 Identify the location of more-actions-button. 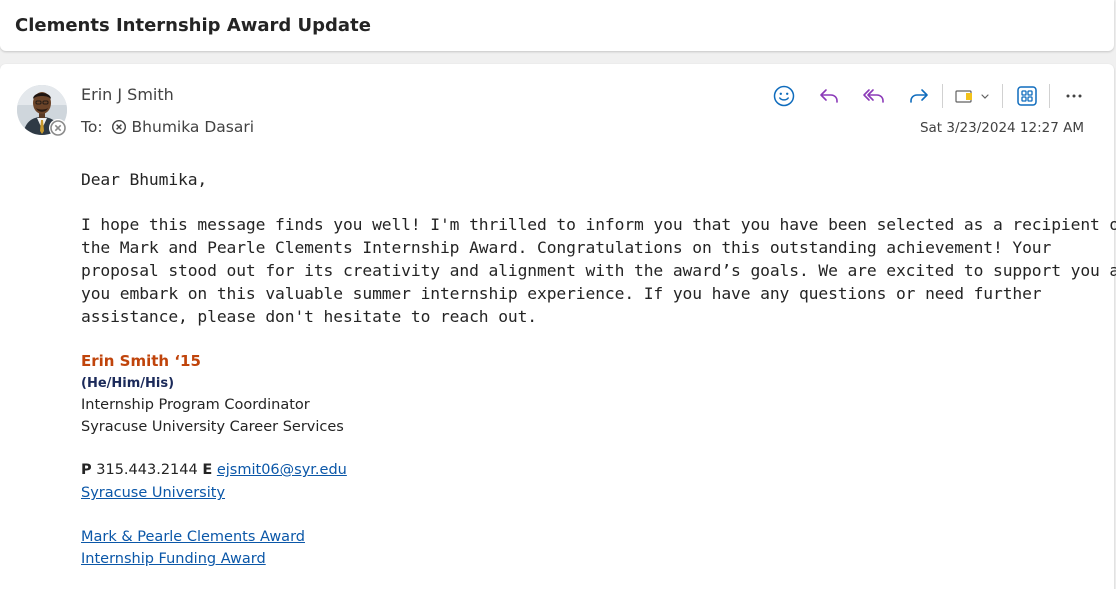
(1074, 96).